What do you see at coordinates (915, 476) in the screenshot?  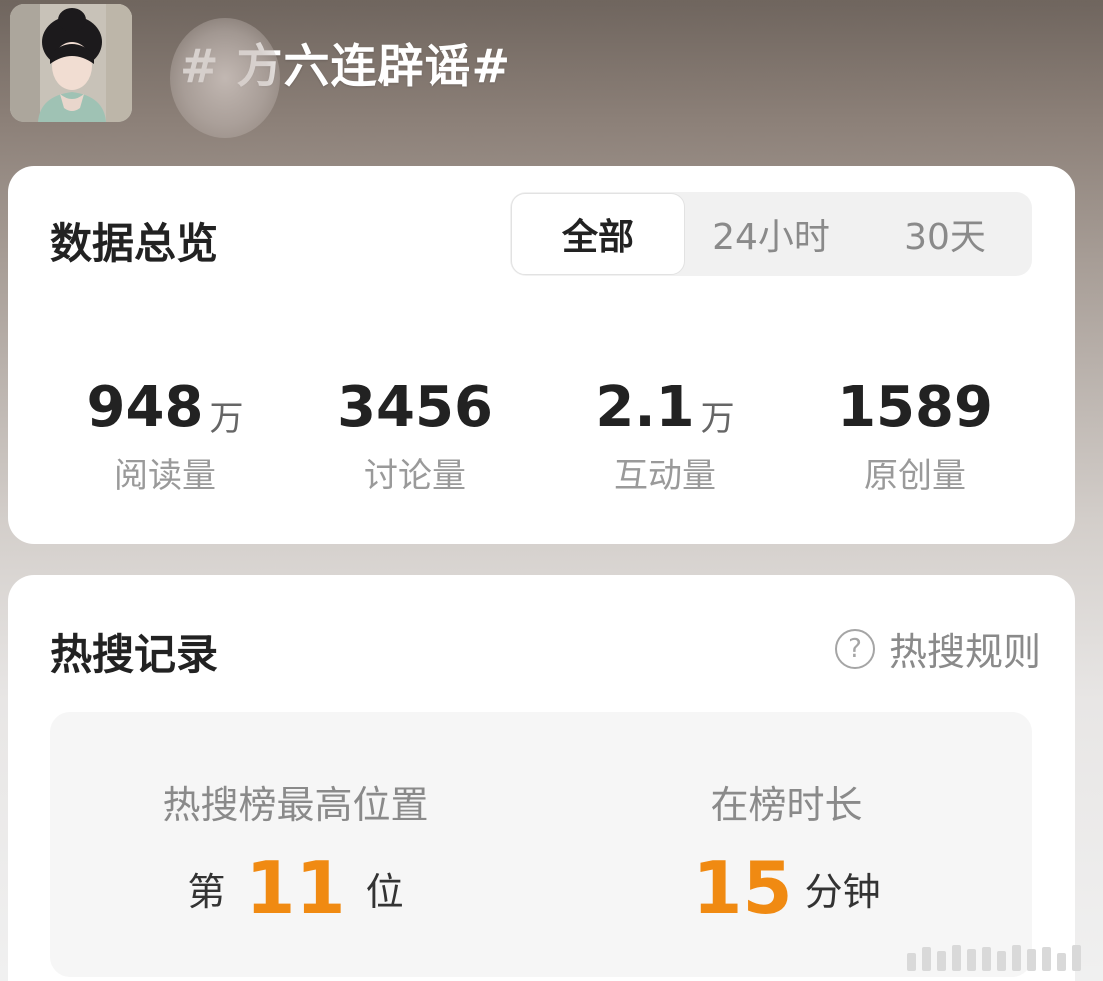 I see `stat-original-label: 原创量` at bounding box center [915, 476].